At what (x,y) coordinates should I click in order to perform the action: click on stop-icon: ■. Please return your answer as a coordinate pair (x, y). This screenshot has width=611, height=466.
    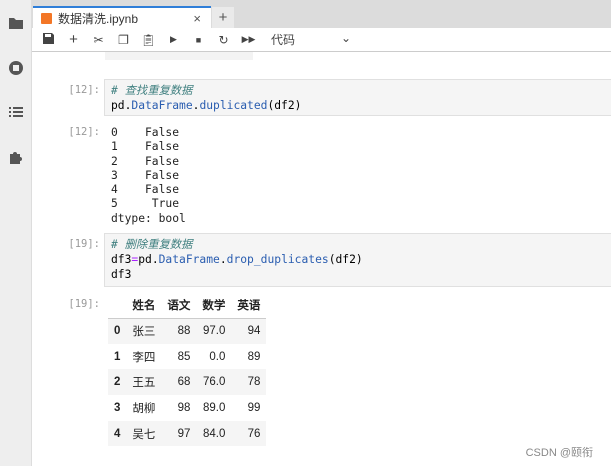
    Looking at the image, I should click on (198, 40).